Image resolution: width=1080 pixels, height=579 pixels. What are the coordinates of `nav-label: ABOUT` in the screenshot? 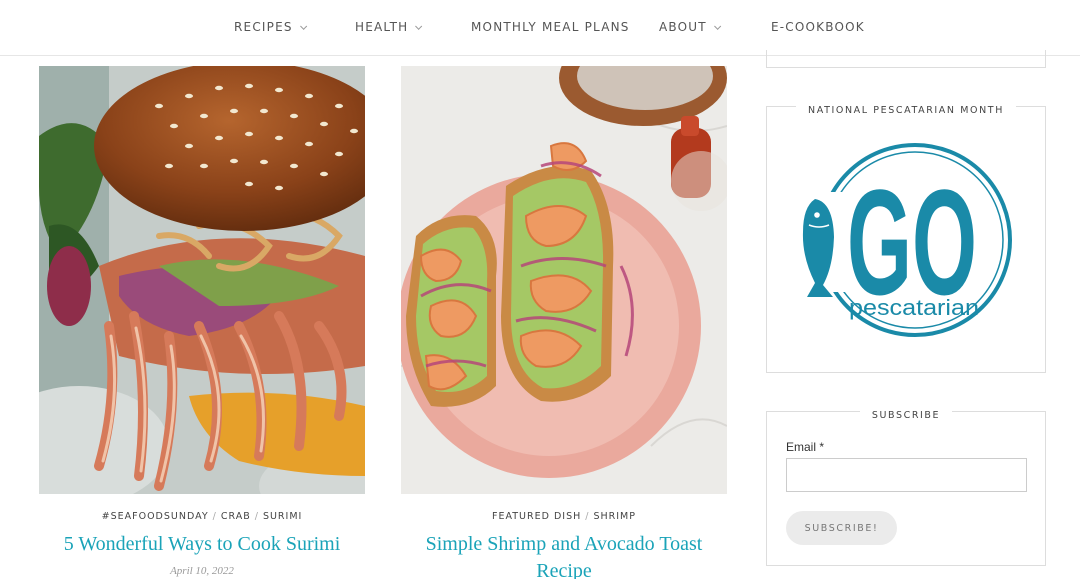 It's located at (683, 27).